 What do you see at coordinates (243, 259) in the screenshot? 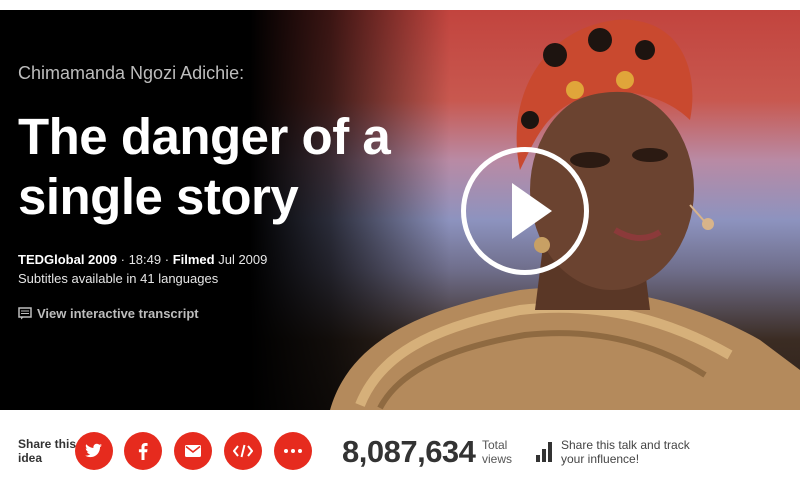
I see `filmed-date: Jul 2009` at bounding box center [243, 259].